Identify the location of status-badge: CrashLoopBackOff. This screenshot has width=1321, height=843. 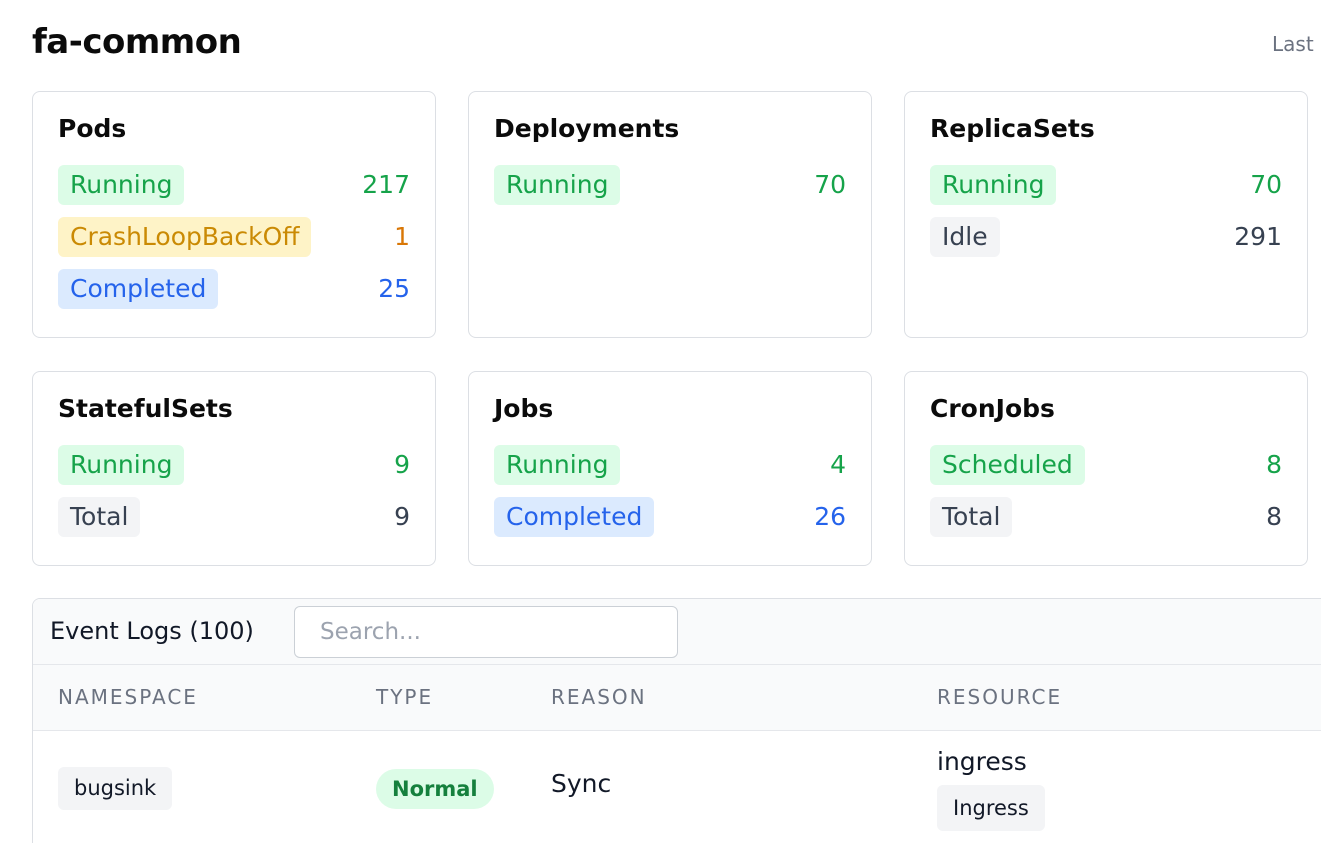
(185, 237).